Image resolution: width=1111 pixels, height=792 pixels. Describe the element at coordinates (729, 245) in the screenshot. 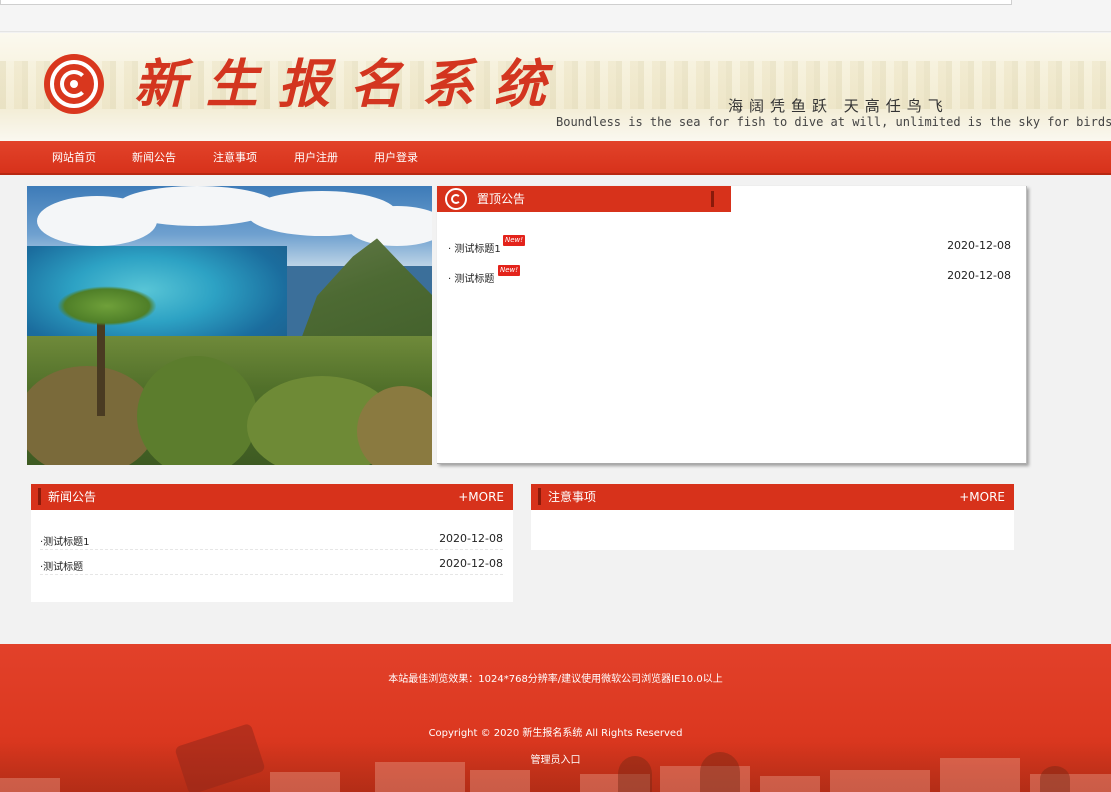

I see `list-item: · 测试标题1 New! 2020-12-08` at that location.